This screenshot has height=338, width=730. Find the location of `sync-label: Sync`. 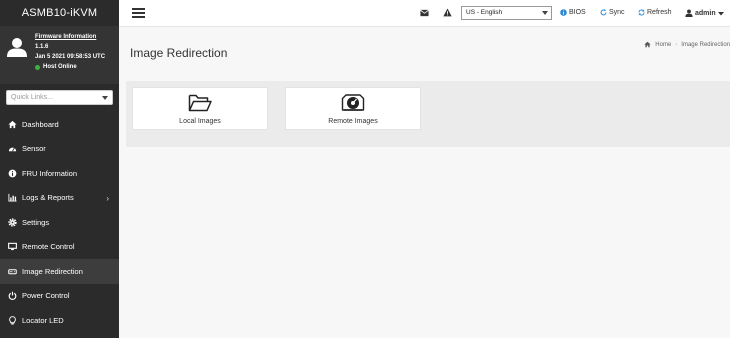

sync-label: Sync is located at coordinates (617, 12).